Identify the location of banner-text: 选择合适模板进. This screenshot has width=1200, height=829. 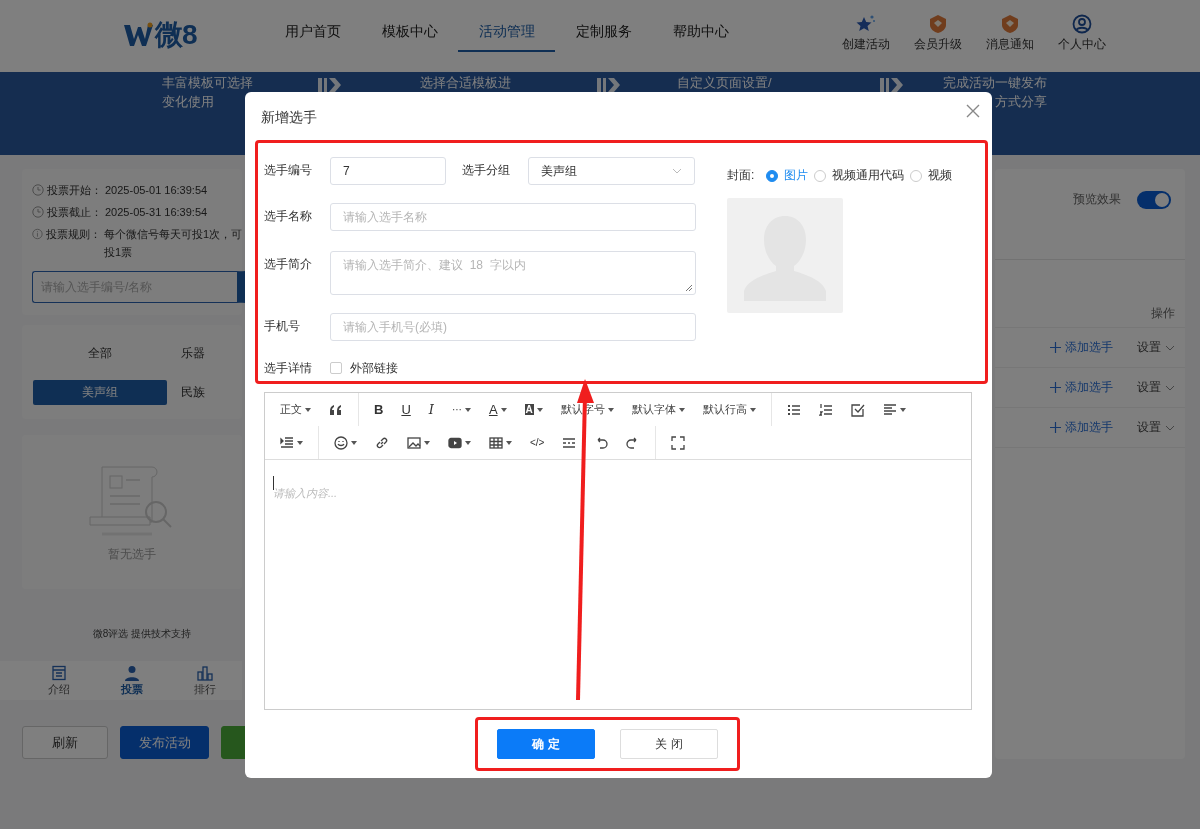
(465, 83).